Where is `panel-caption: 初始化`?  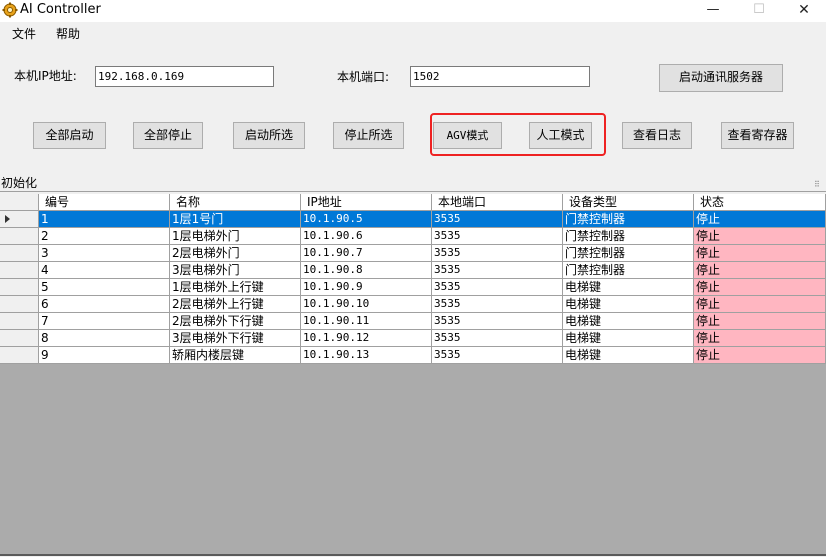 panel-caption: 初始化 is located at coordinates (19, 183).